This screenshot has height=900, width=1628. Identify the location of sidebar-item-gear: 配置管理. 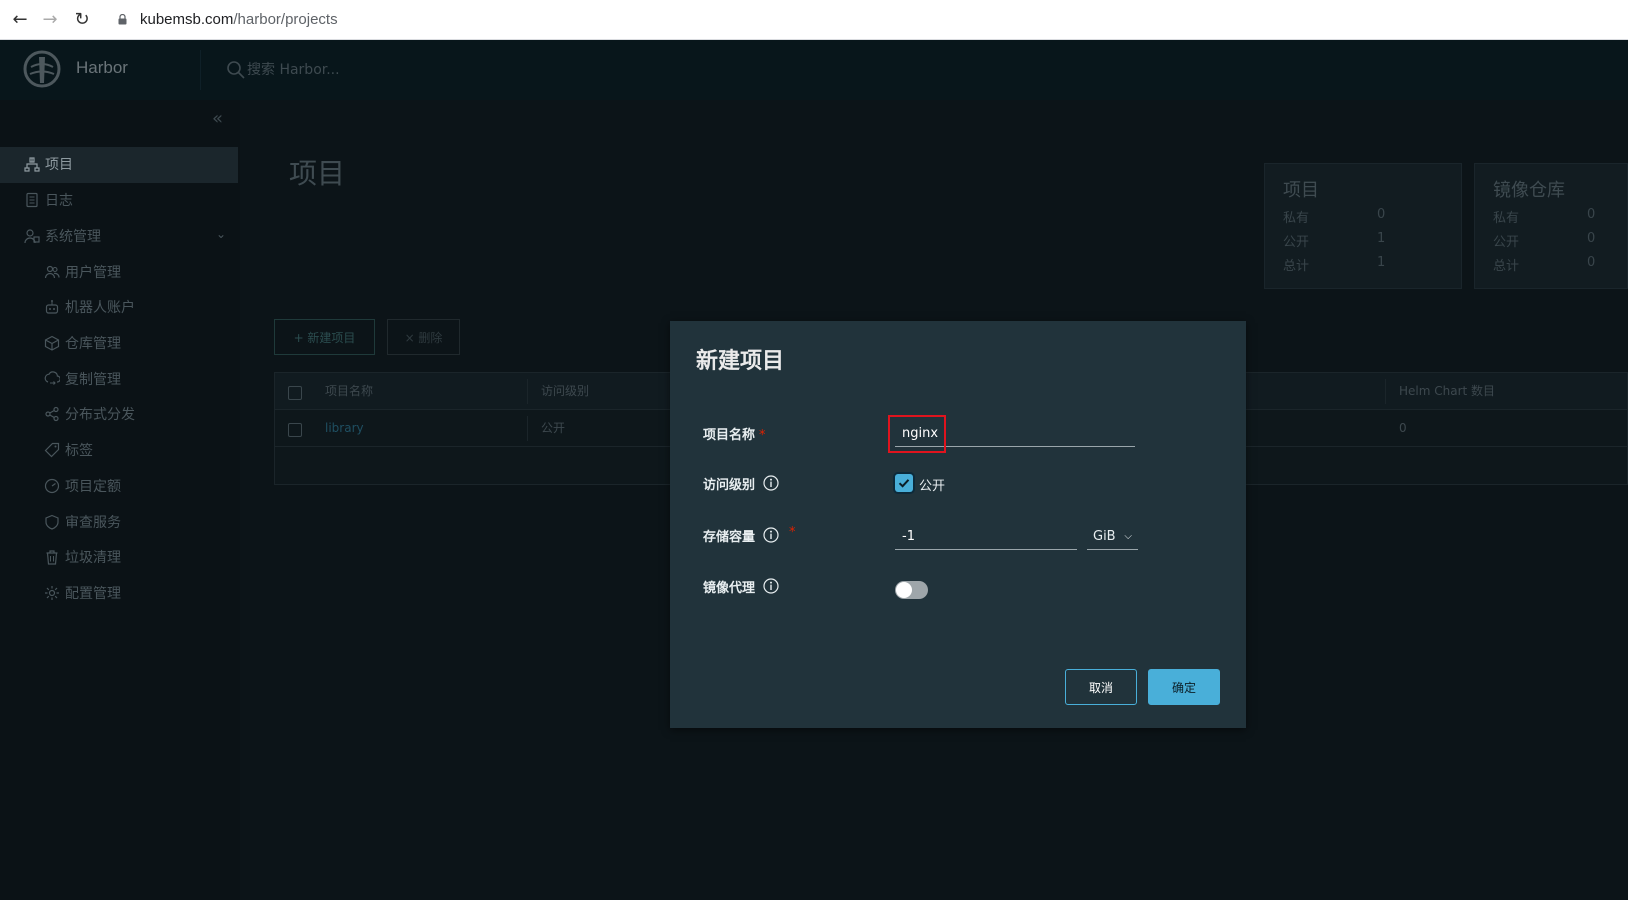
(119, 594).